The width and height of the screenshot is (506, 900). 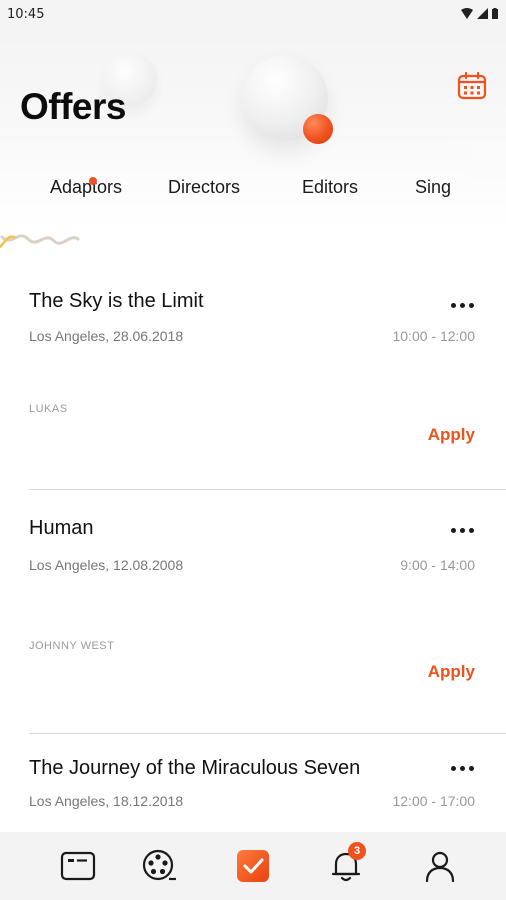 What do you see at coordinates (330, 187) in the screenshot?
I see `tab-editors: Editors` at bounding box center [330, 187].